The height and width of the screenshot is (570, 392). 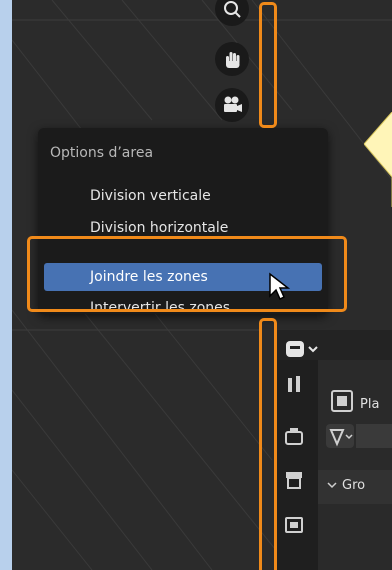 I want to click on hand-icon, so click(x=233, y=60).